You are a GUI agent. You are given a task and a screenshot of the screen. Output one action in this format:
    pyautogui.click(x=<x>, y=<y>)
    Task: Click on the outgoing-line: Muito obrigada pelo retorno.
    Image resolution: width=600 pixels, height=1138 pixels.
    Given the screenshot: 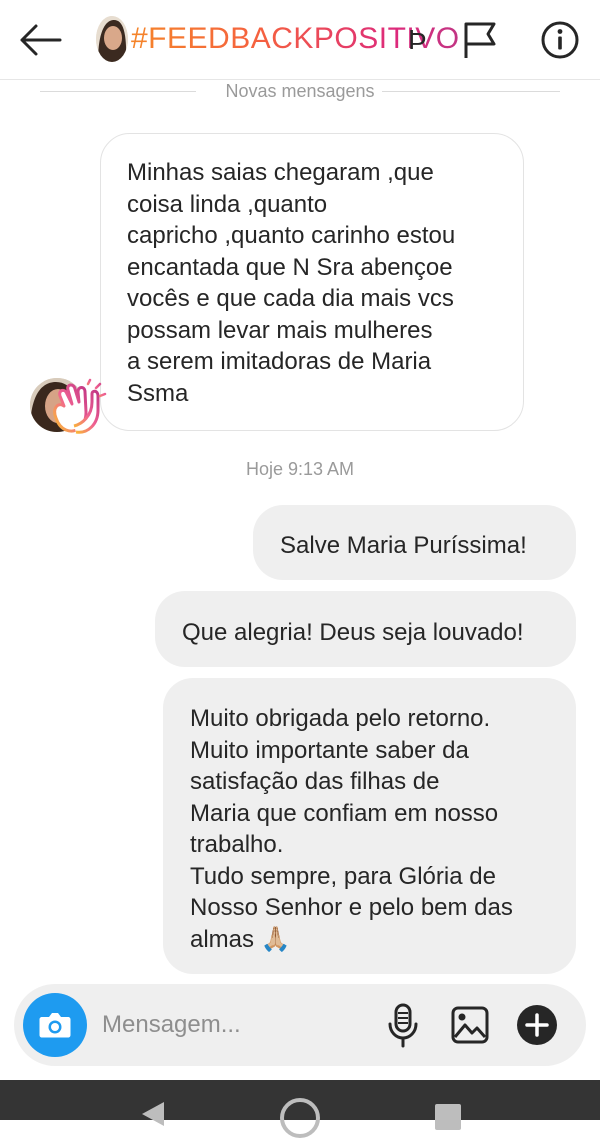 What is the action you would take?
    pyautogui.click(x=340, y=718)
    